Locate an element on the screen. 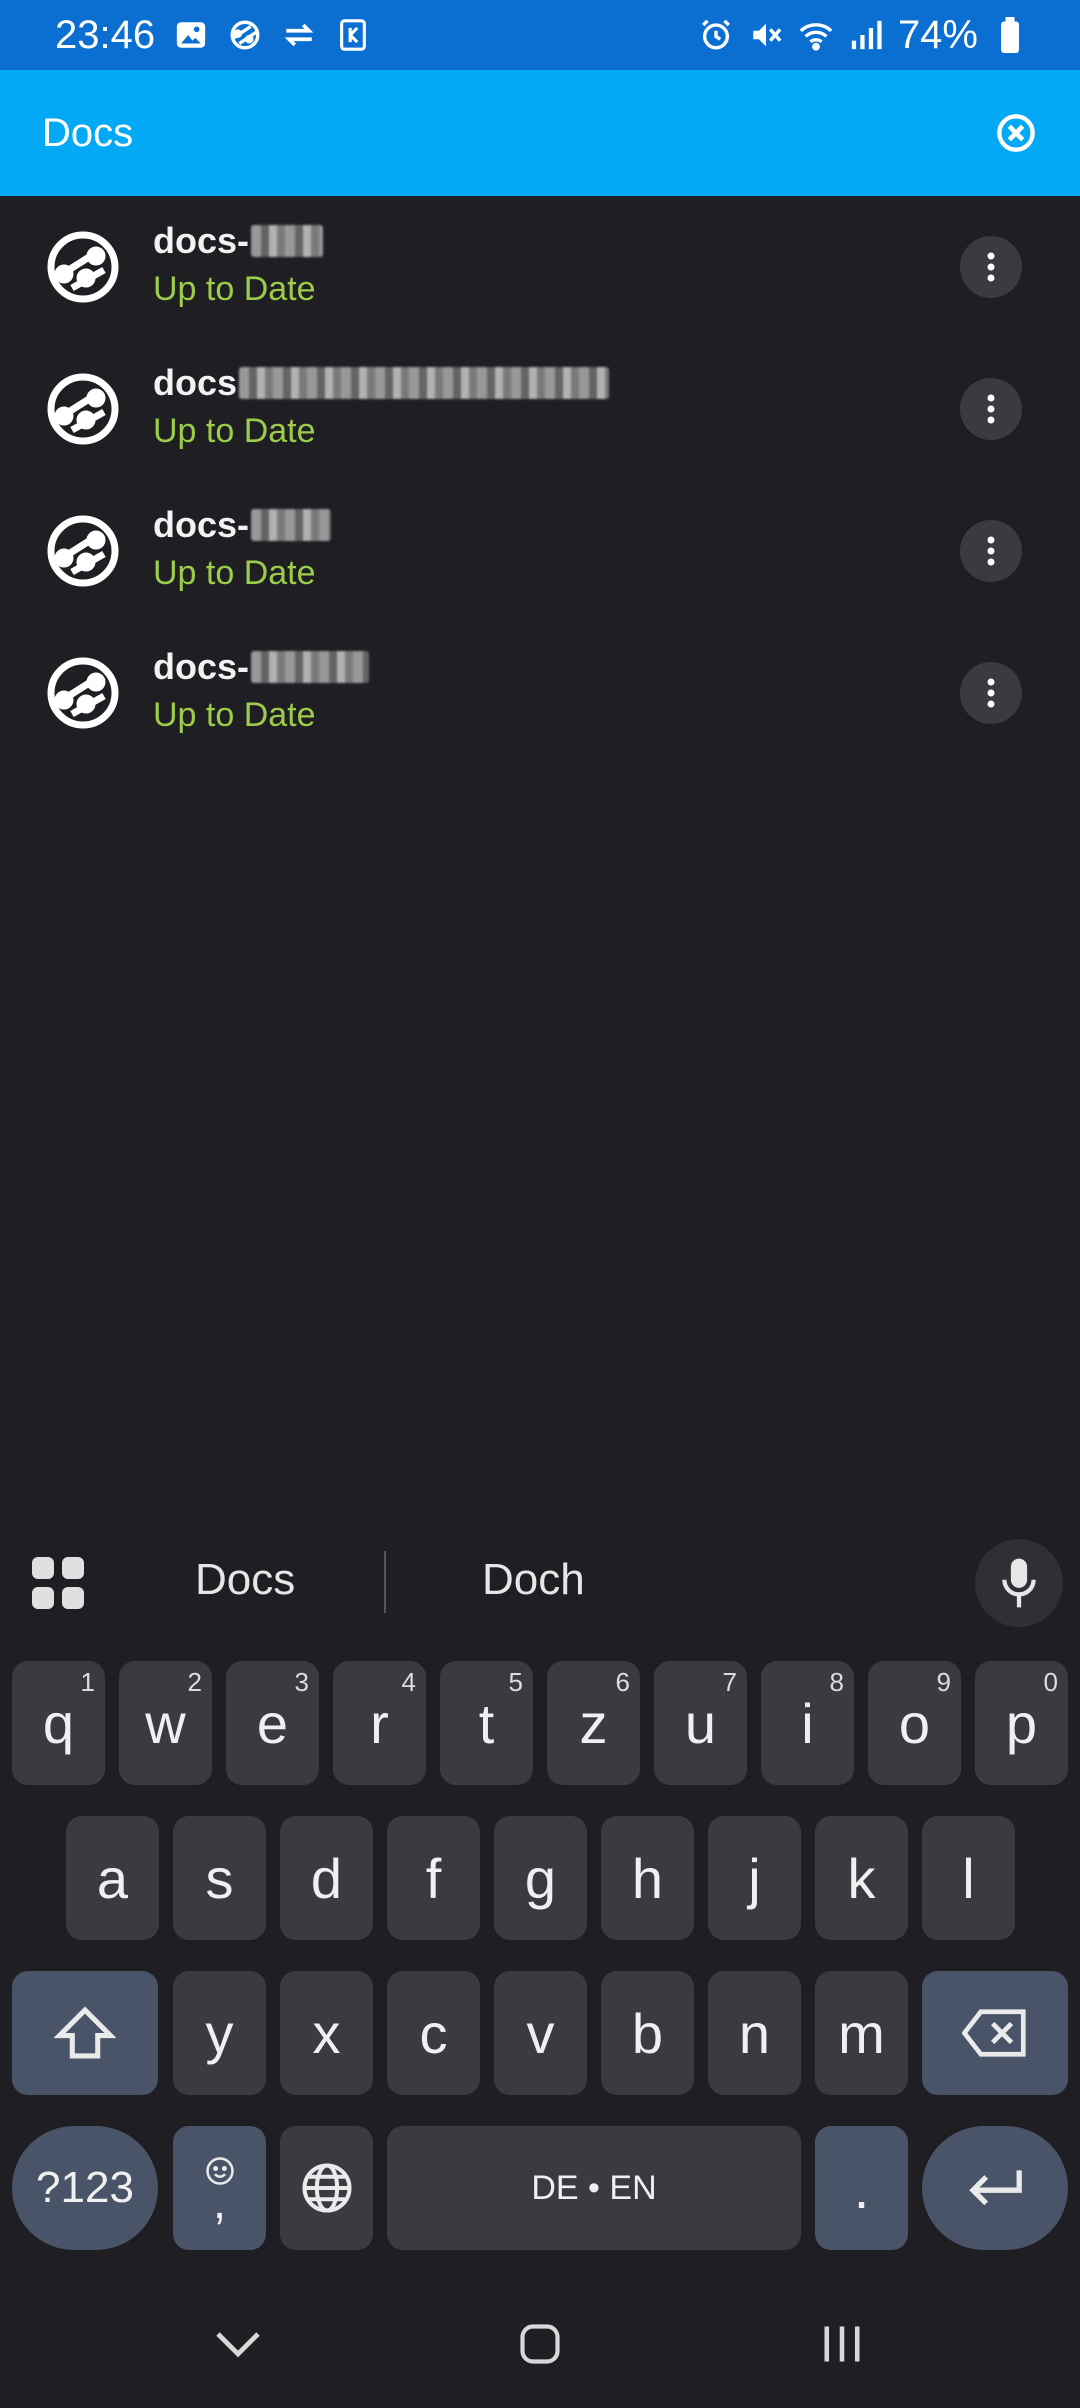  repo-name: docs is located at coordinates (381, 383).